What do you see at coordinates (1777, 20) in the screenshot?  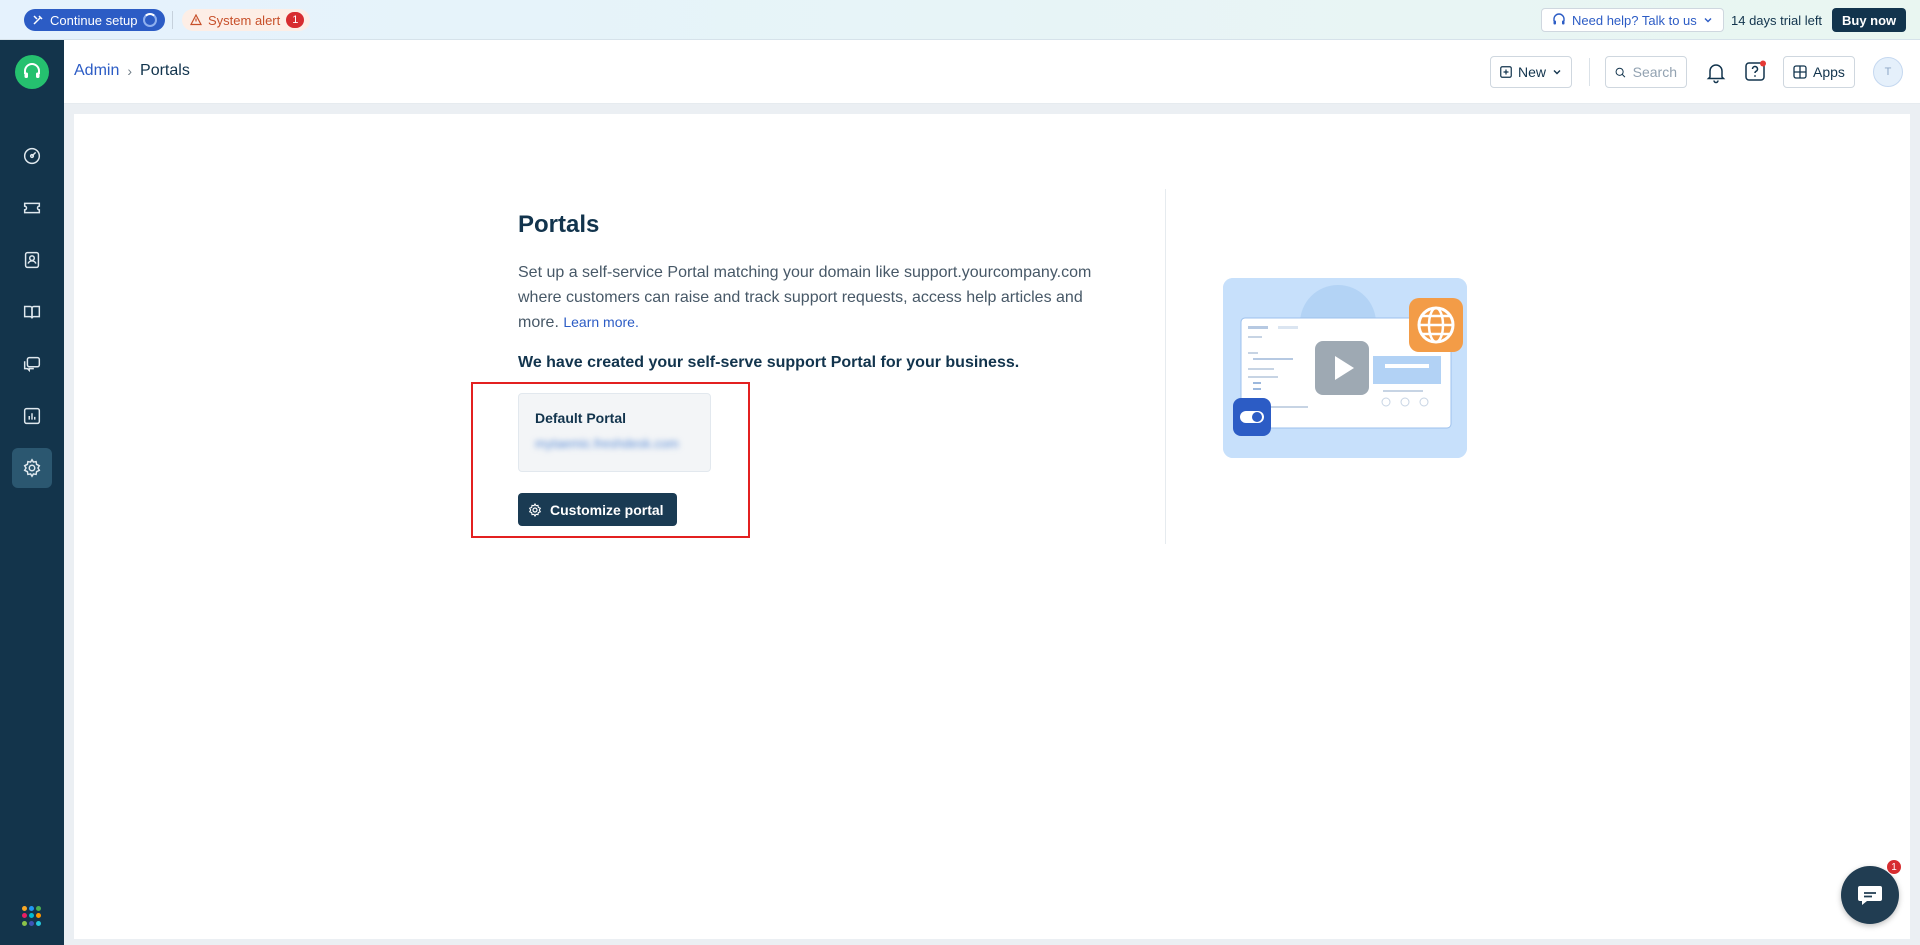 I see `trial-days-text: 14 days trial left` at bounding box center [1777, 20].